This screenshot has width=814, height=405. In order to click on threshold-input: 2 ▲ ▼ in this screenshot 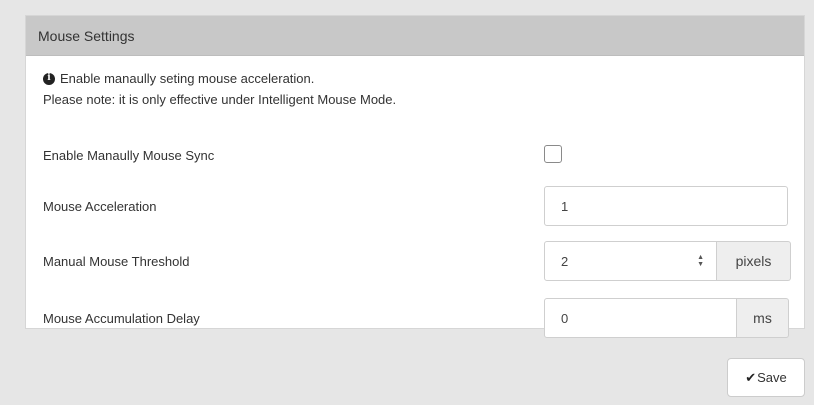, I will do `click(630, 261)`.